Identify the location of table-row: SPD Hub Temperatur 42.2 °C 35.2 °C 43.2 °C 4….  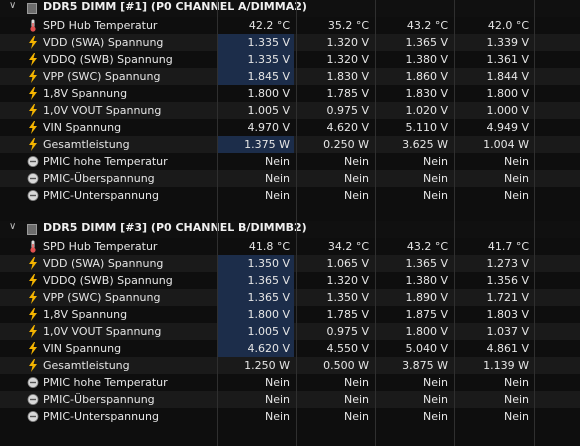
(290, 25).